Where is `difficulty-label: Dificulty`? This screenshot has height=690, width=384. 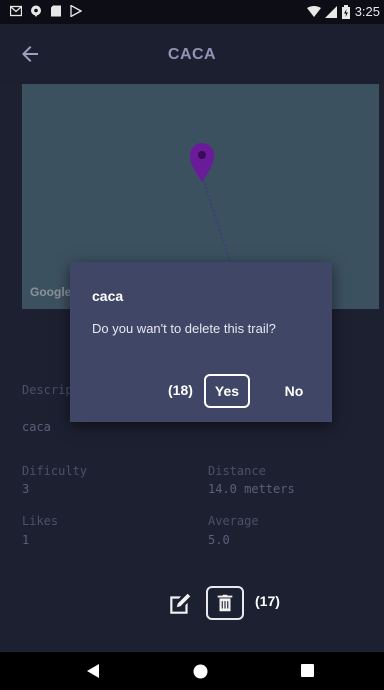 difficulty-label: Dificulty is located at coordinates (55, 471).